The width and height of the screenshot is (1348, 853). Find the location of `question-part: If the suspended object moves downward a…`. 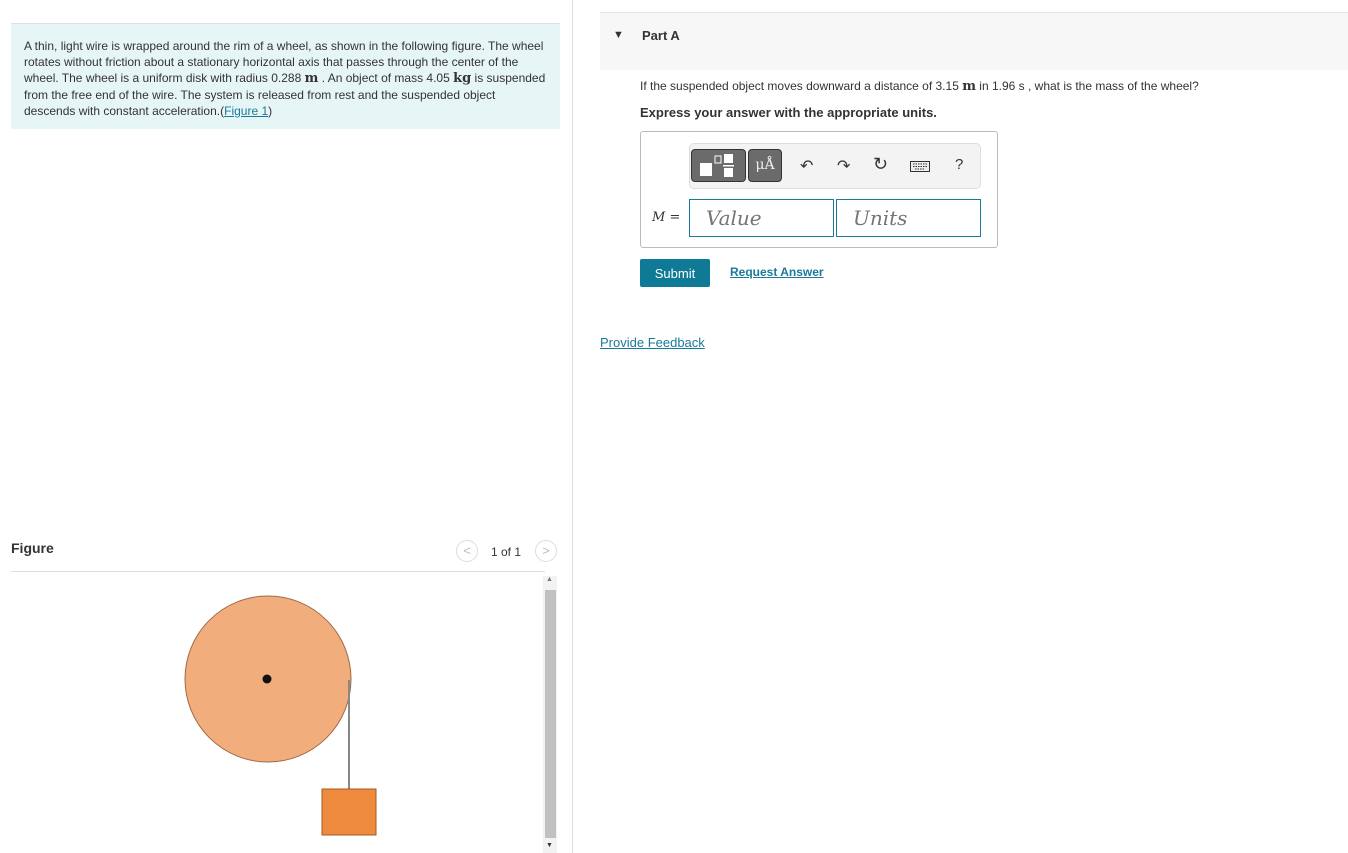

question-part: If the suspended object moves downward a… is located at coordinates (801, 86).